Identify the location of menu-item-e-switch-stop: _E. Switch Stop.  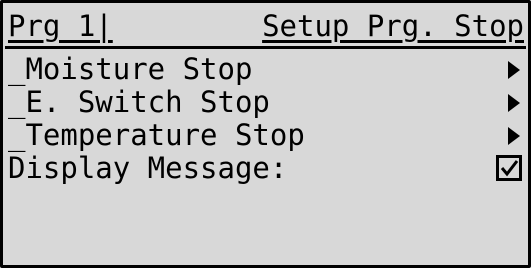
(265, 102).